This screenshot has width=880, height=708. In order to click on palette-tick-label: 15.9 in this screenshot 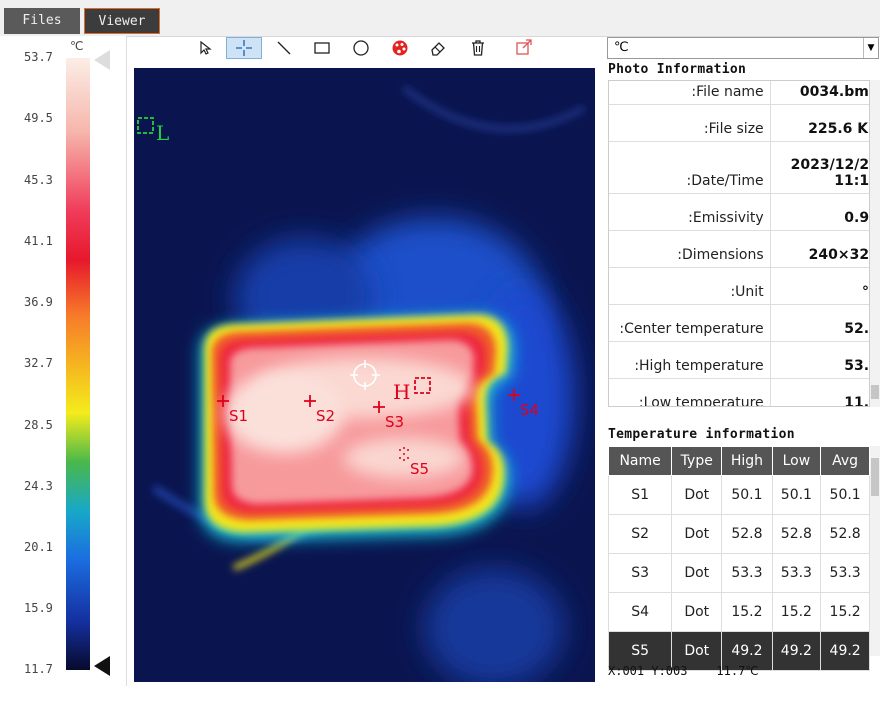, I will do `click(38, 608)`.